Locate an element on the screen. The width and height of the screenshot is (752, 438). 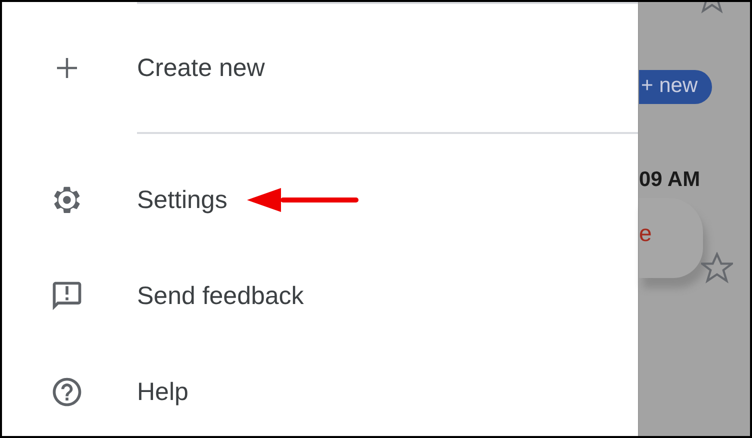
plus-icon is located at coordinates (67, 68).